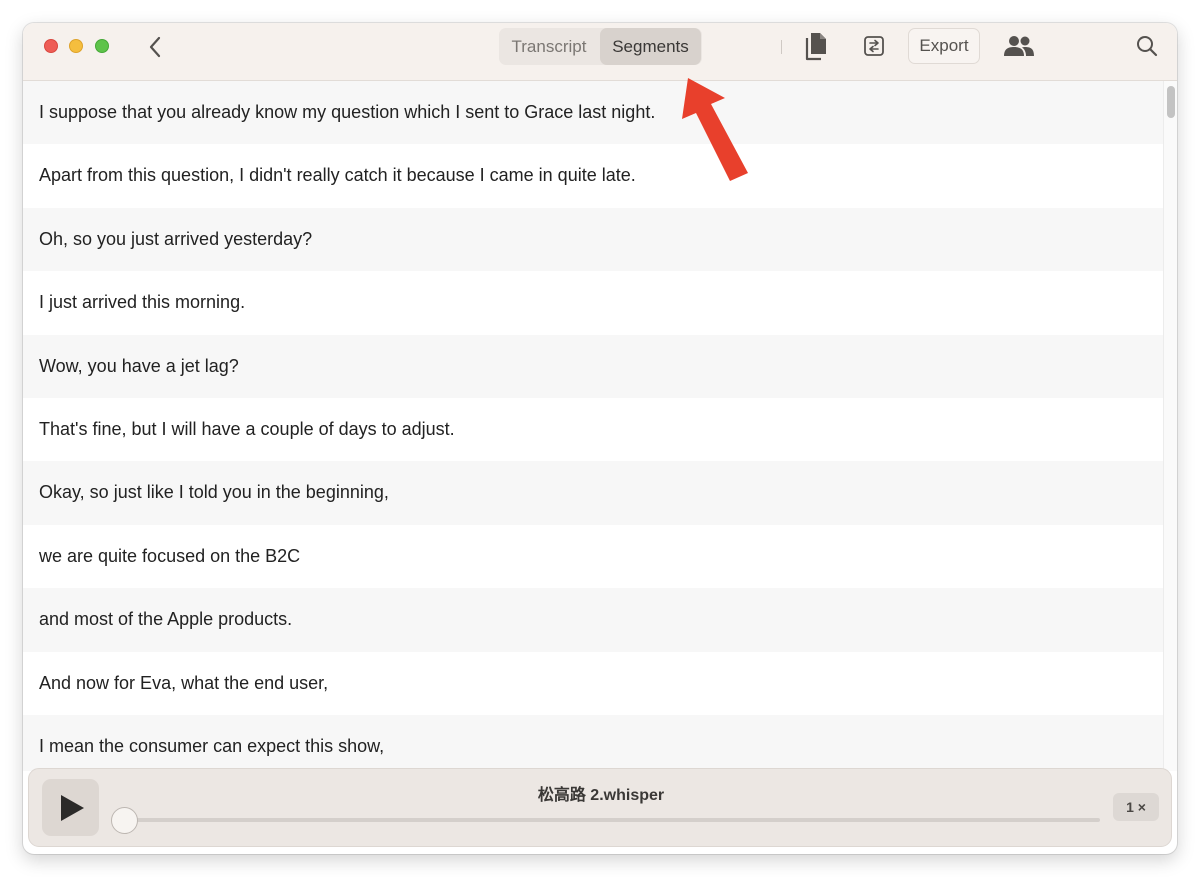 This screenshot has width=1200, height=877. I want to click on chevron-left-icon, so click(155, 47).